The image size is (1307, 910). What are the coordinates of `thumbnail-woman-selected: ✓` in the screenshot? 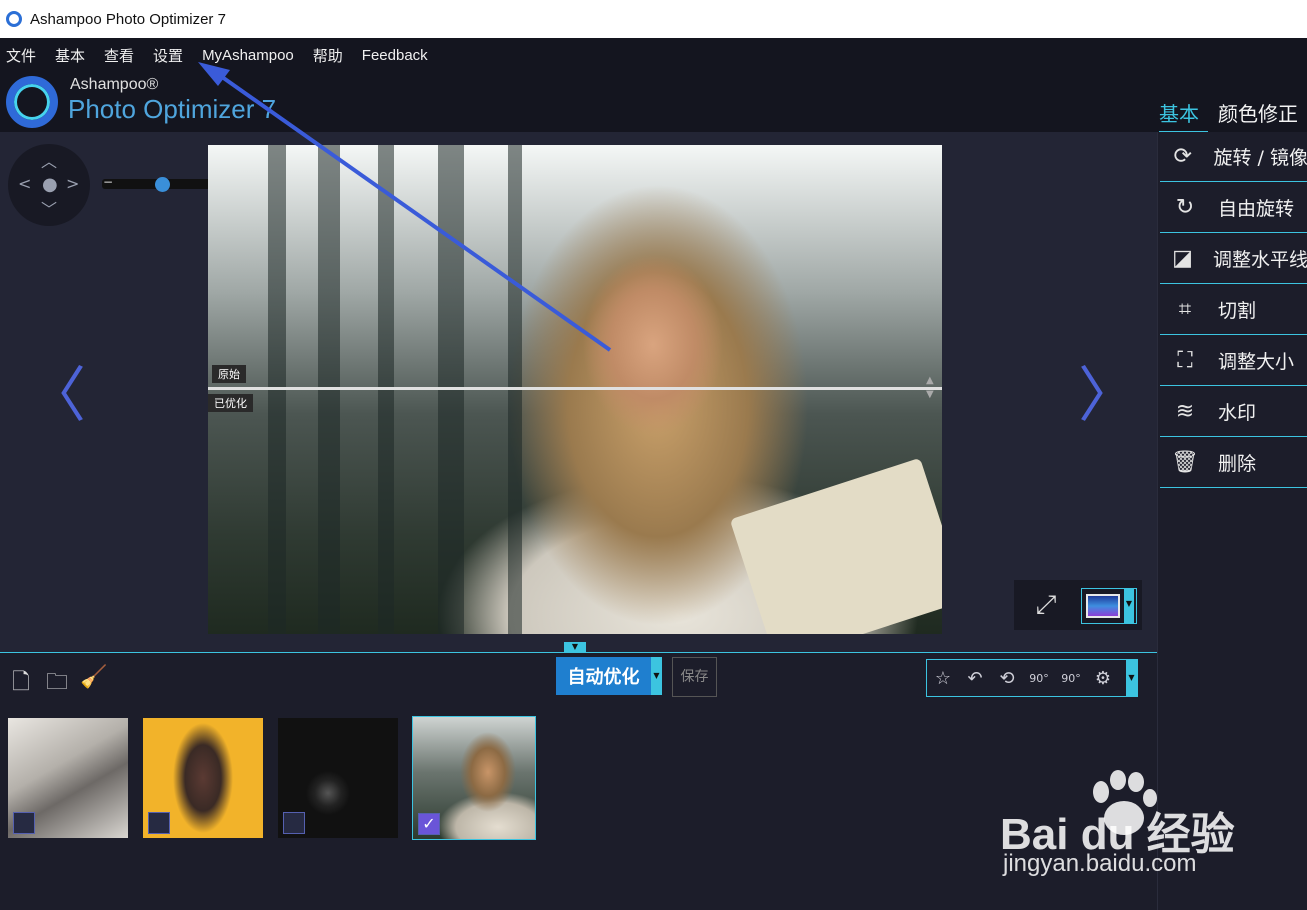 It's located at (474, 778).